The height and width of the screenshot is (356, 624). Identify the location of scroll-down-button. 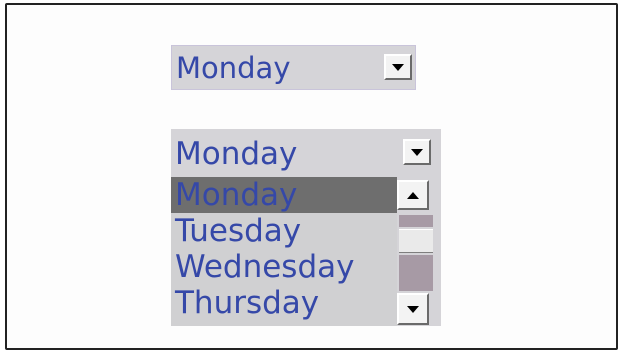
(413, 309).